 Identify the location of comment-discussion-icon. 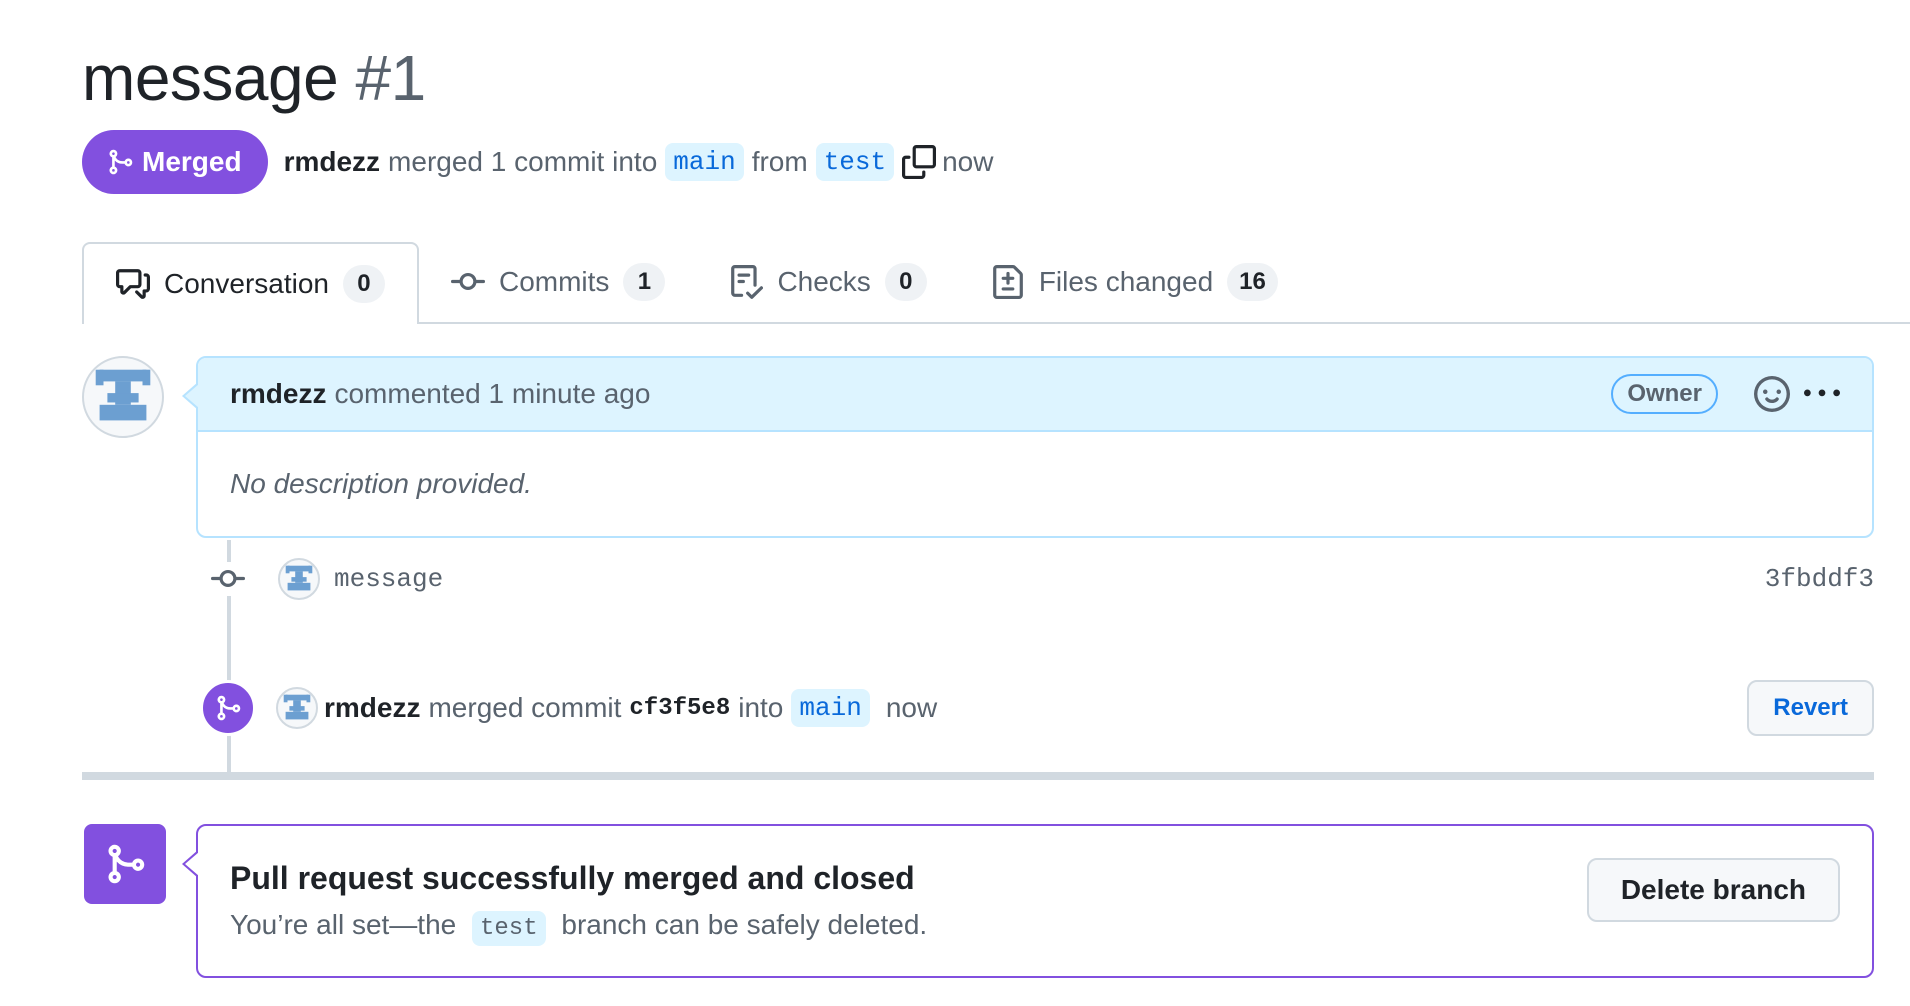
(133, 284).